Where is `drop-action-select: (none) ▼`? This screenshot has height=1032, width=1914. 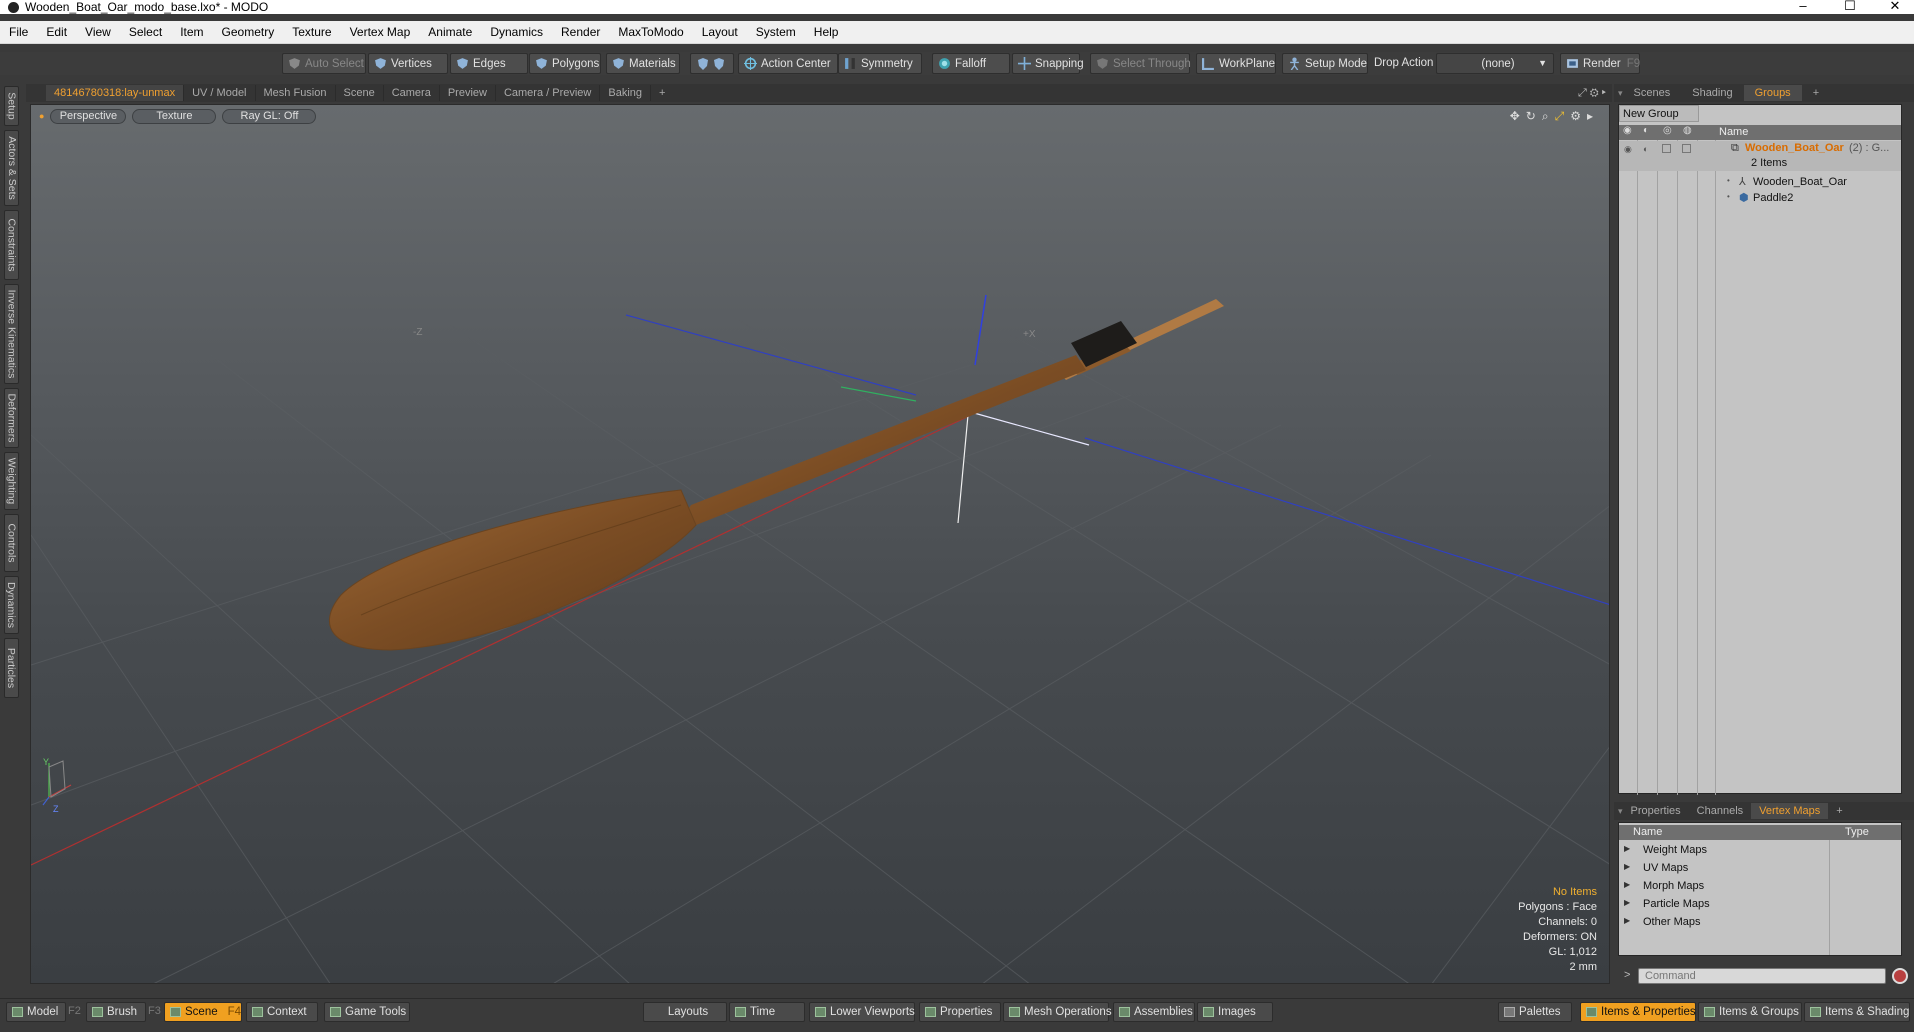
drop-action-select: (none) ▼ is located at coordinates (1495, 63).